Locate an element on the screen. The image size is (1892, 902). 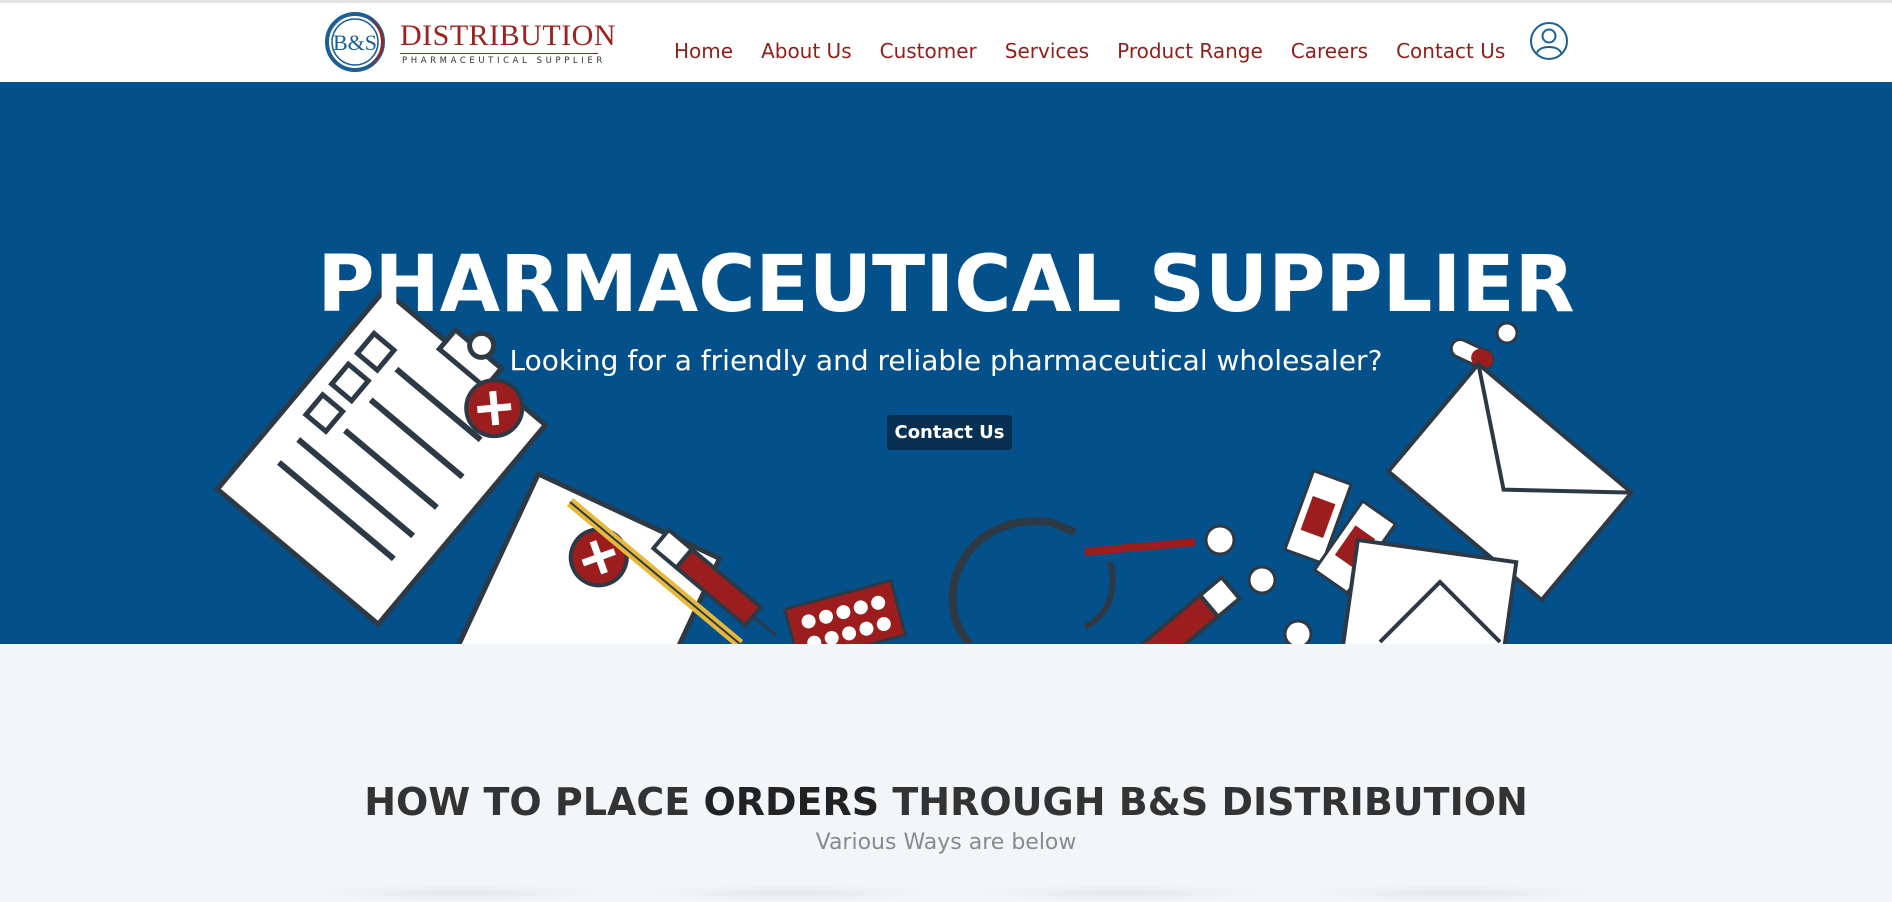
nav-careers: Careers is located at coordinates (1329, 51).